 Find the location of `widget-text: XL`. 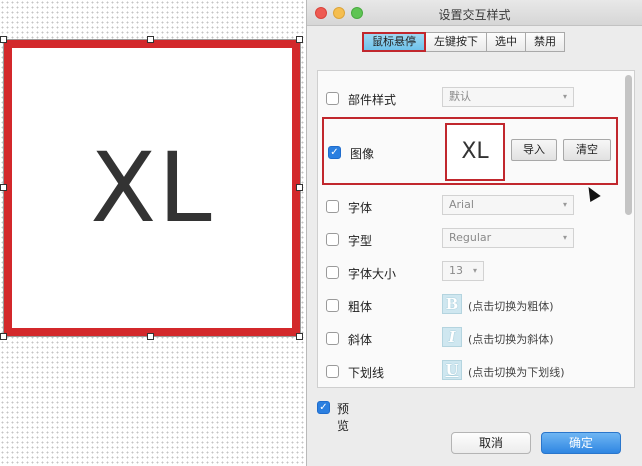

widget-text: XL is located at coordinates (152, 188).